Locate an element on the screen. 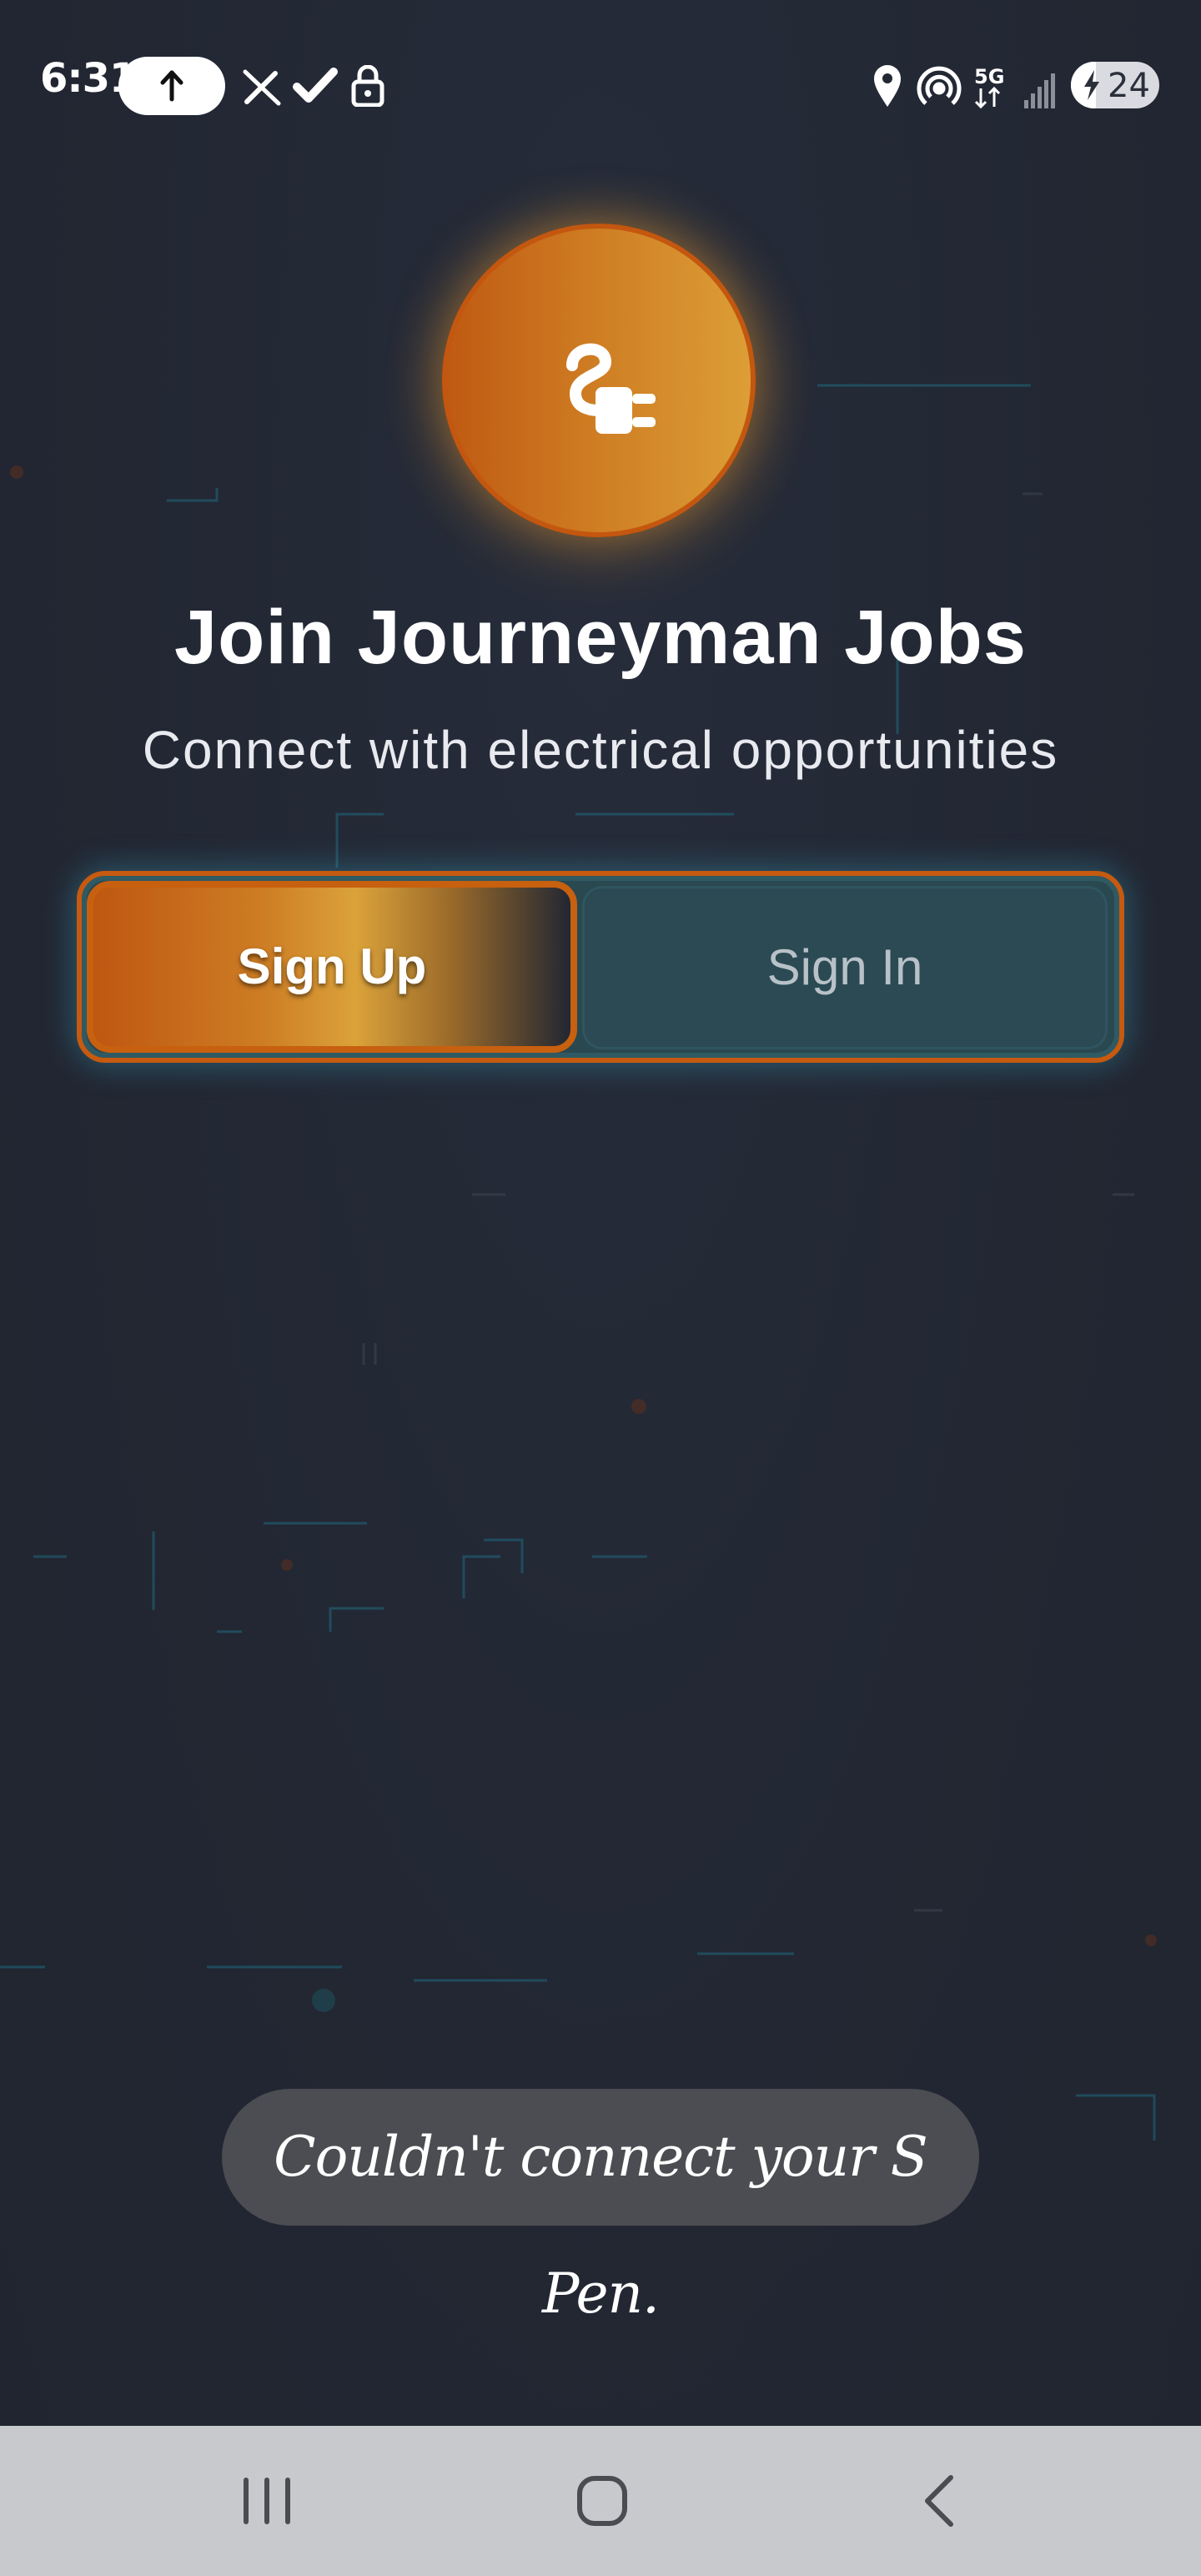 Image resolution: width=1201 pixels, height=2576 pixels. electric-plug-icon is located at coordinates (611, 388).